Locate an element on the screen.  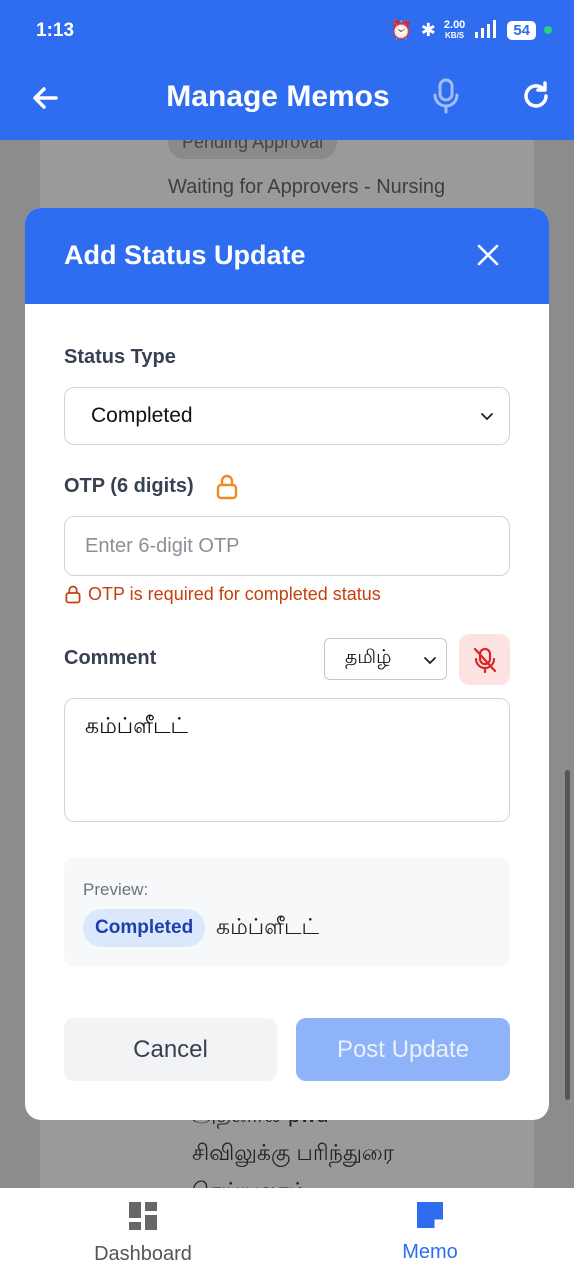
close-icon is located at coordinates (488, 255).